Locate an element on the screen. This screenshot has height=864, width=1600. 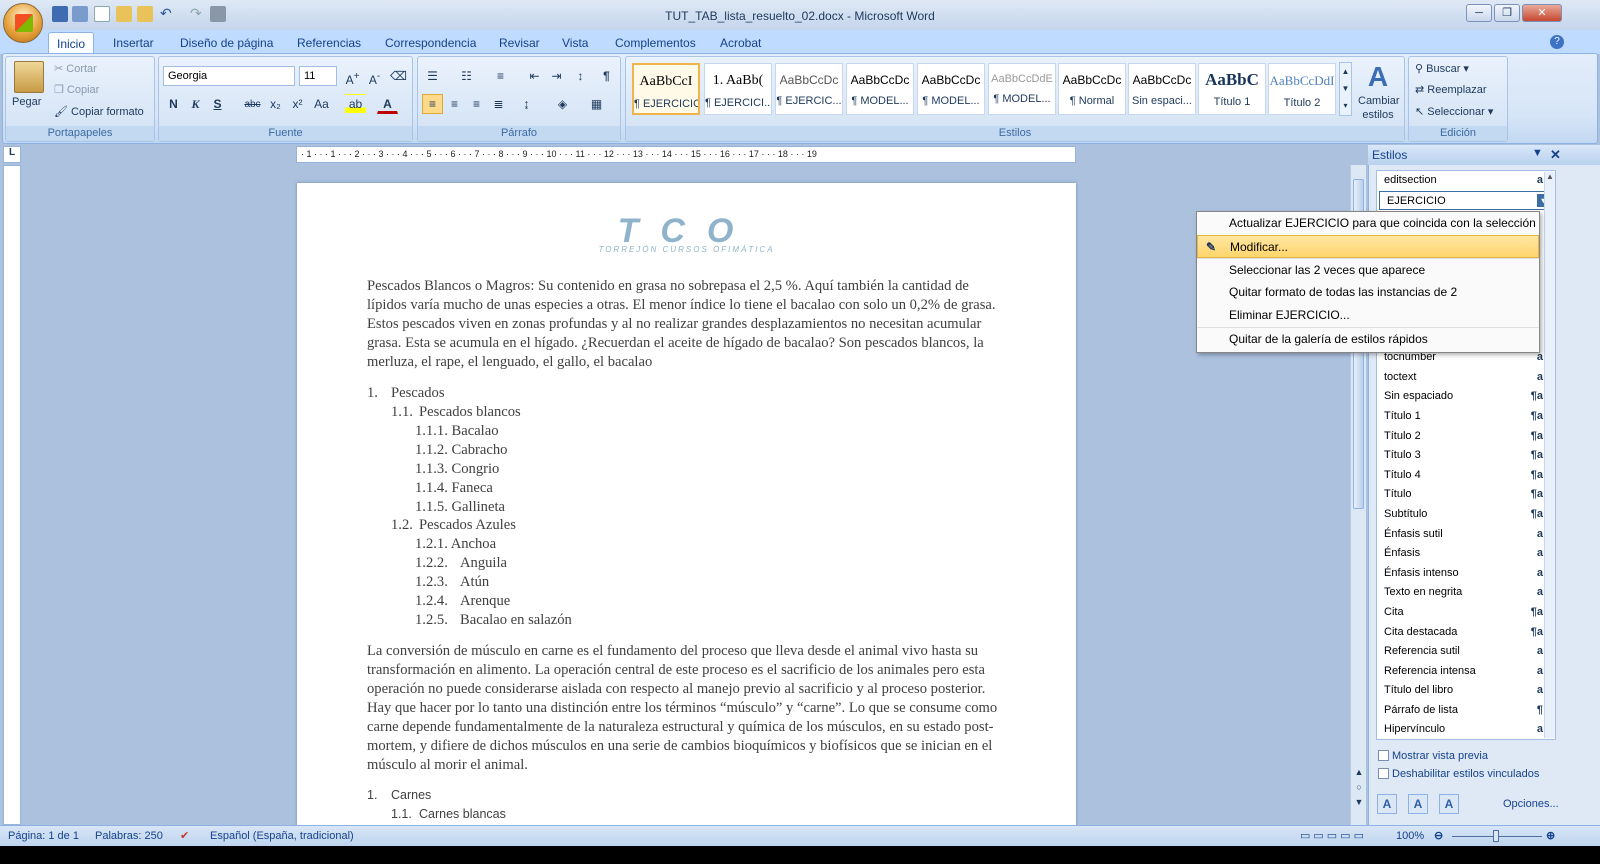
tab-selector: L is located at coordinates (12, 154).